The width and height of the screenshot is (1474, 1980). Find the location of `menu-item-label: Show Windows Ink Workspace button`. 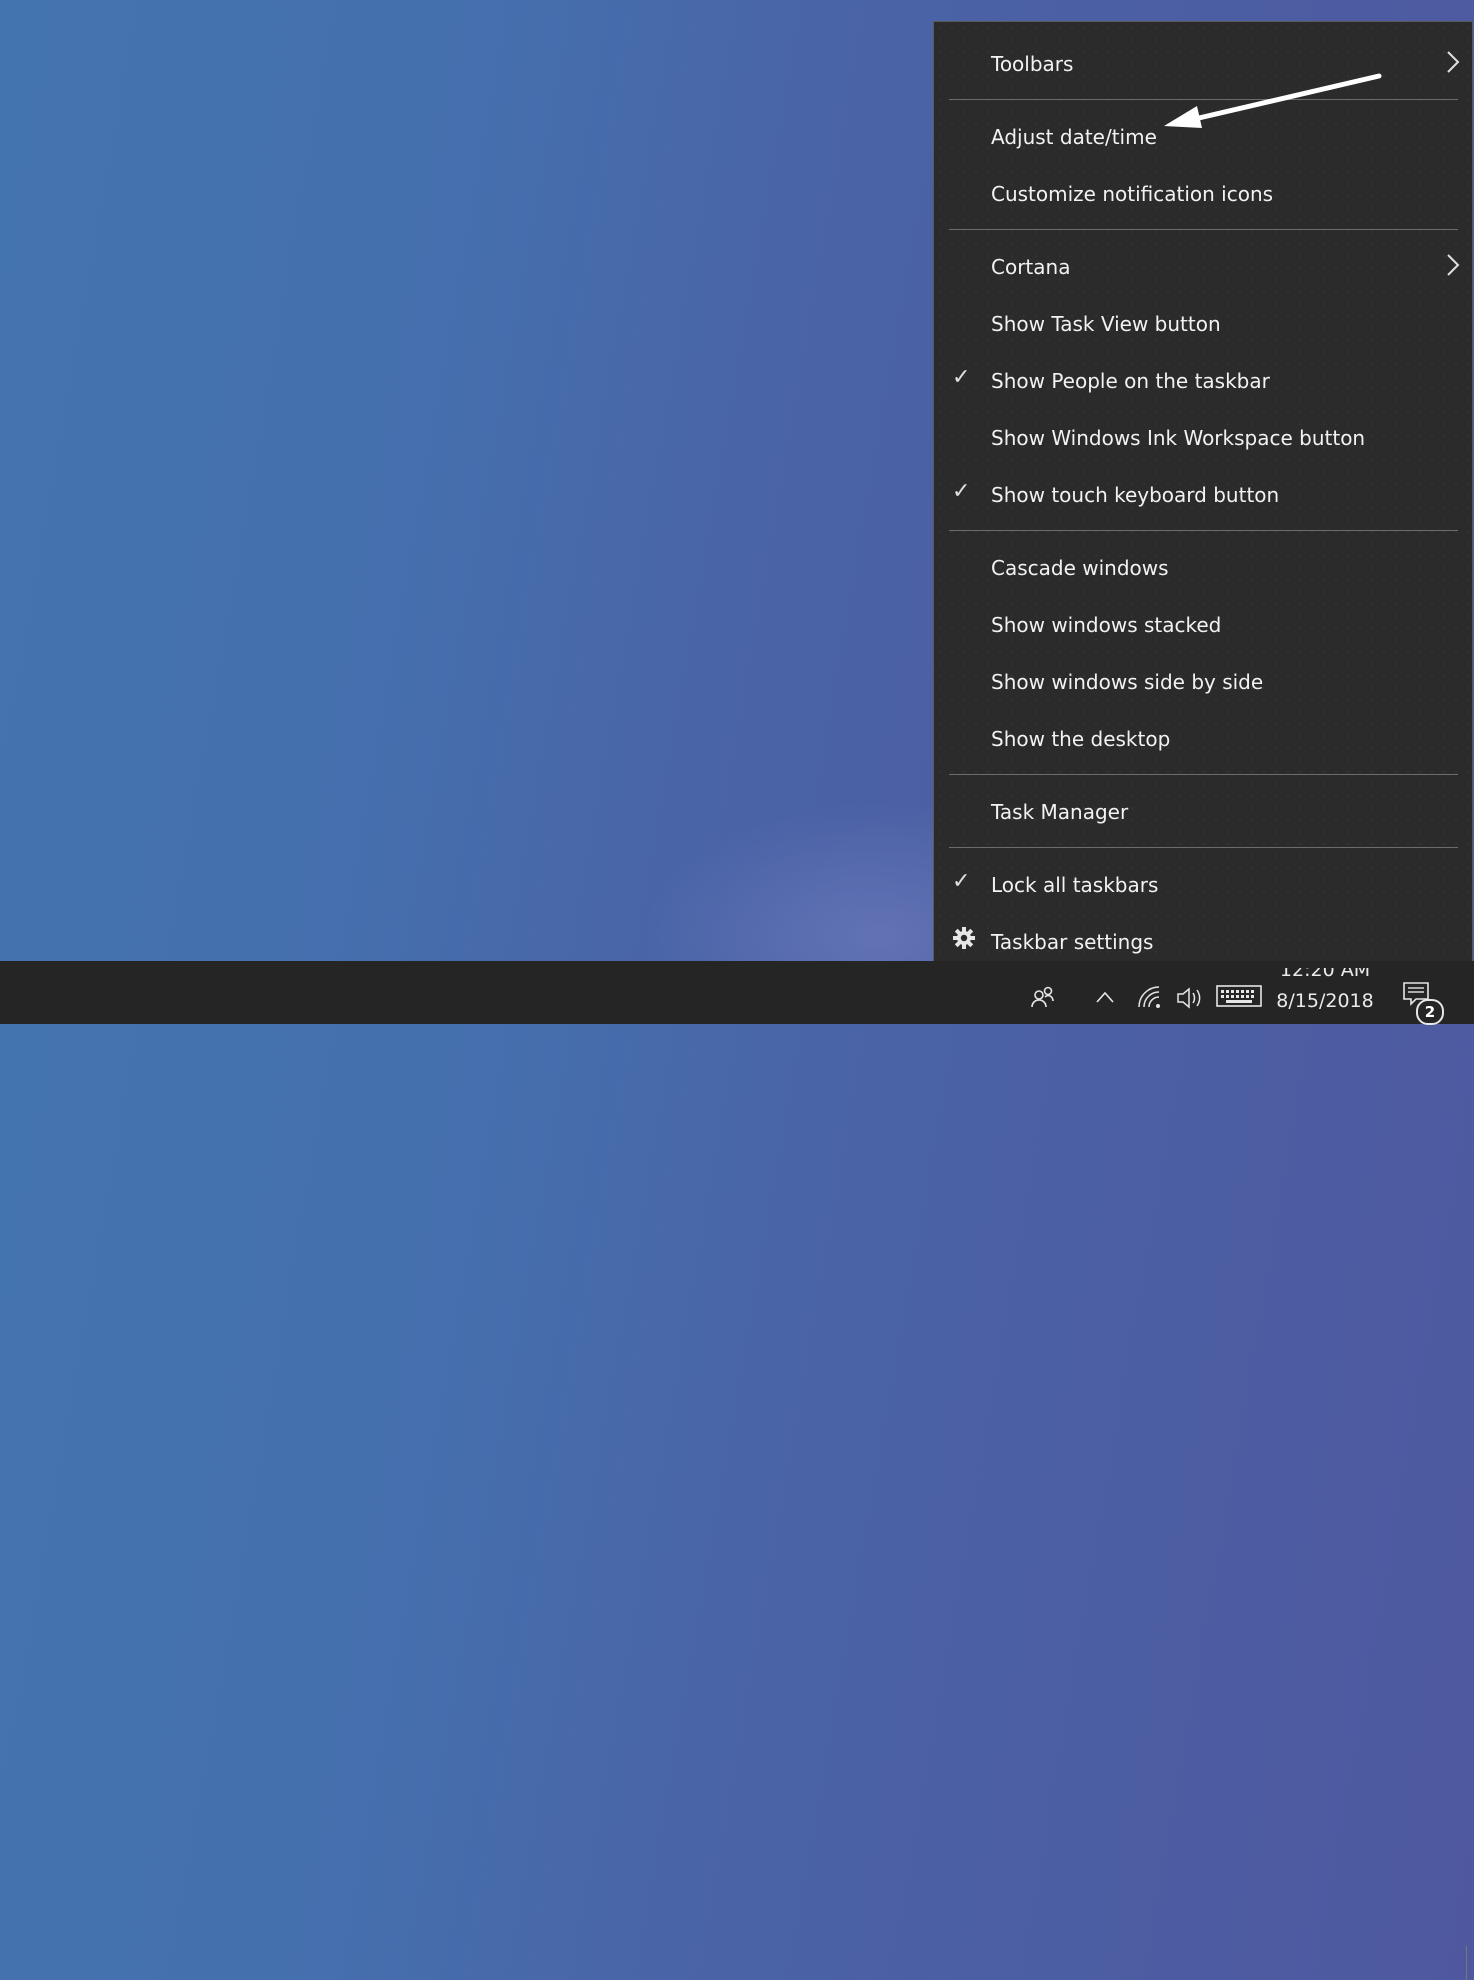

menu-item-label: Show Windows Ink Workspace button is located at coordinates (1178, 438).